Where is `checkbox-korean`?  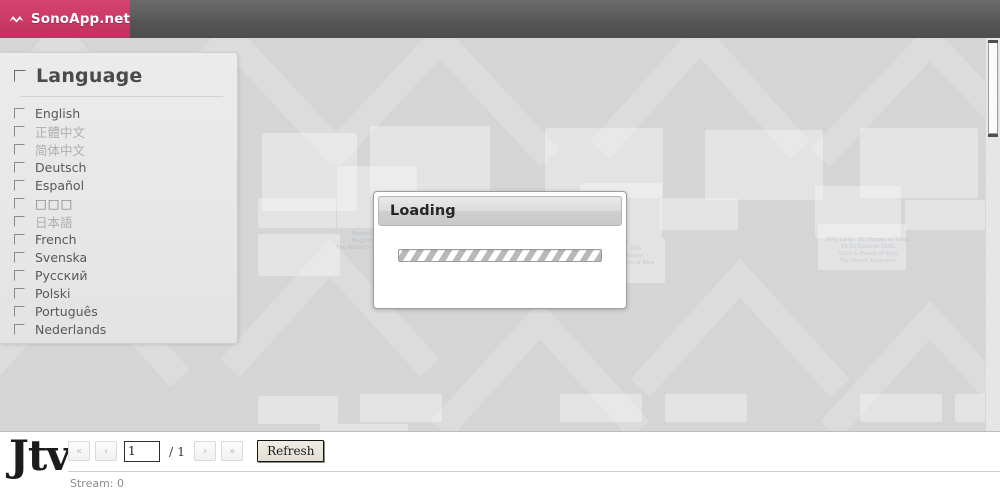 checkbox-korean is located at coordinates (19, 203).